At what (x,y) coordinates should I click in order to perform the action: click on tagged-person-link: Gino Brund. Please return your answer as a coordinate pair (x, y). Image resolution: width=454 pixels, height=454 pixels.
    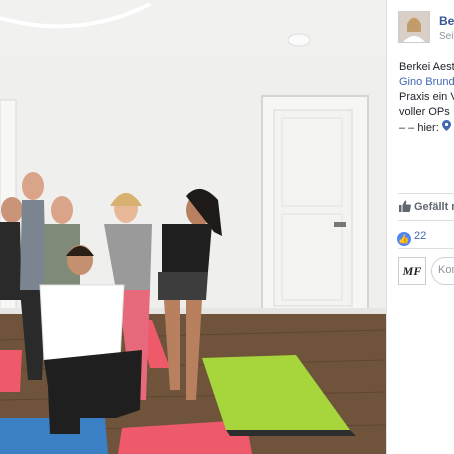
    Looking at the image, I should click on (426, 82).